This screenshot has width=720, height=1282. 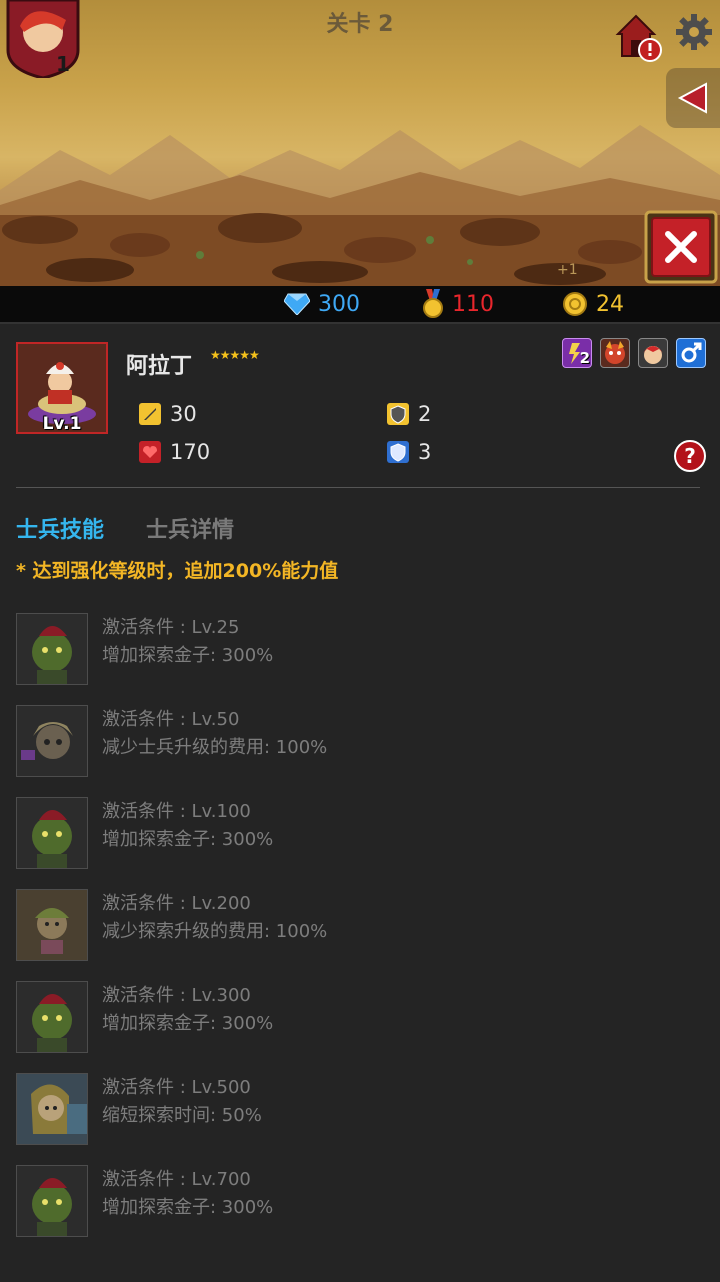 What do you see at coordinates (577, 353) in the screenshot?
I see `lightning-icon: 2` at bounding box center [577, 353].